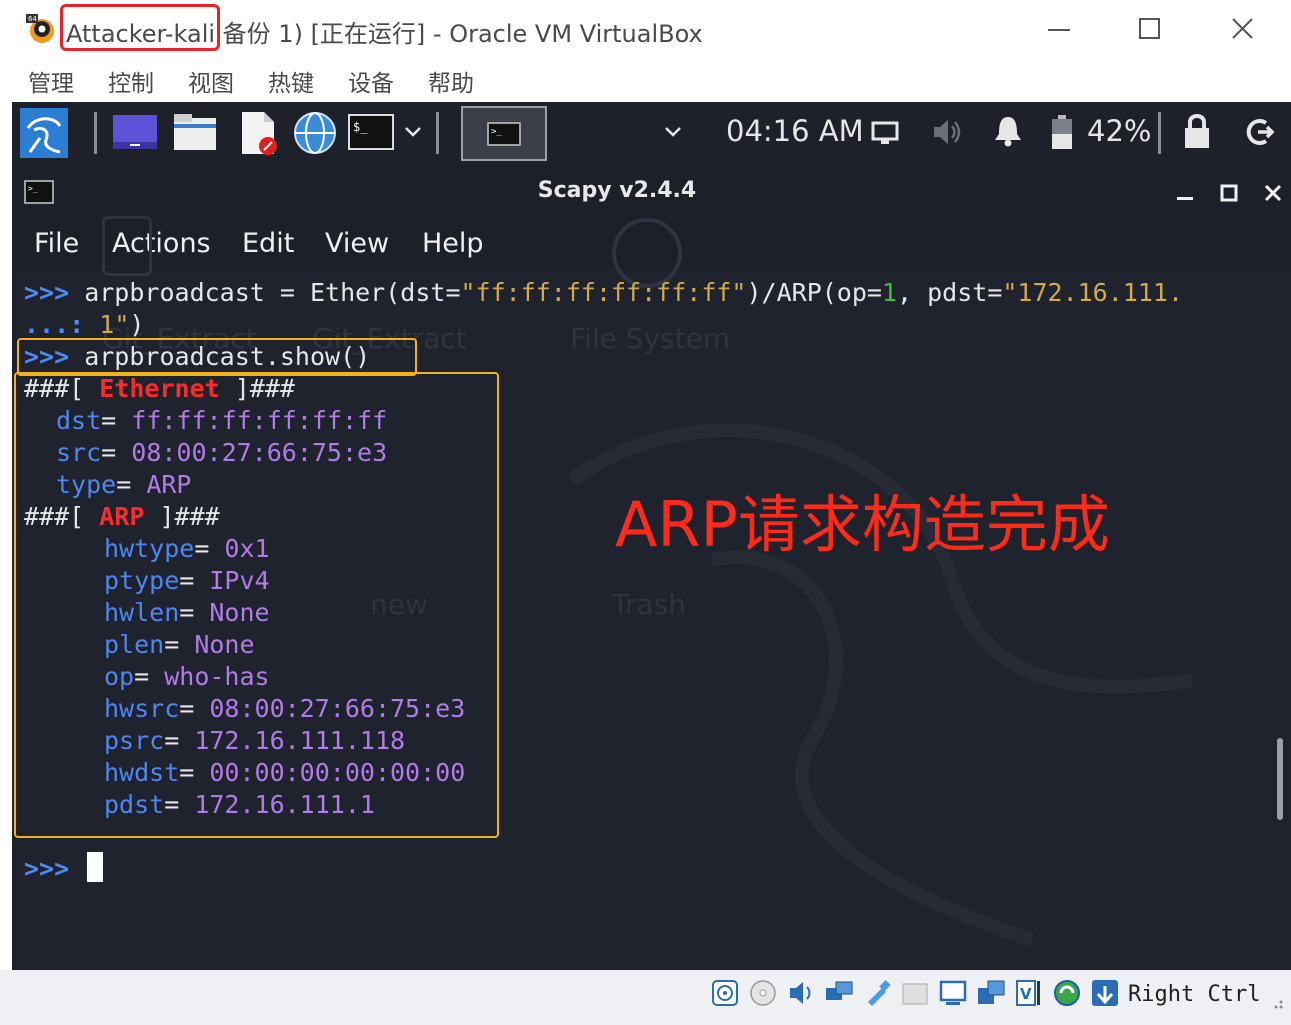  I want to click on taskbar-terminal-button: >_, so click(504, 133).